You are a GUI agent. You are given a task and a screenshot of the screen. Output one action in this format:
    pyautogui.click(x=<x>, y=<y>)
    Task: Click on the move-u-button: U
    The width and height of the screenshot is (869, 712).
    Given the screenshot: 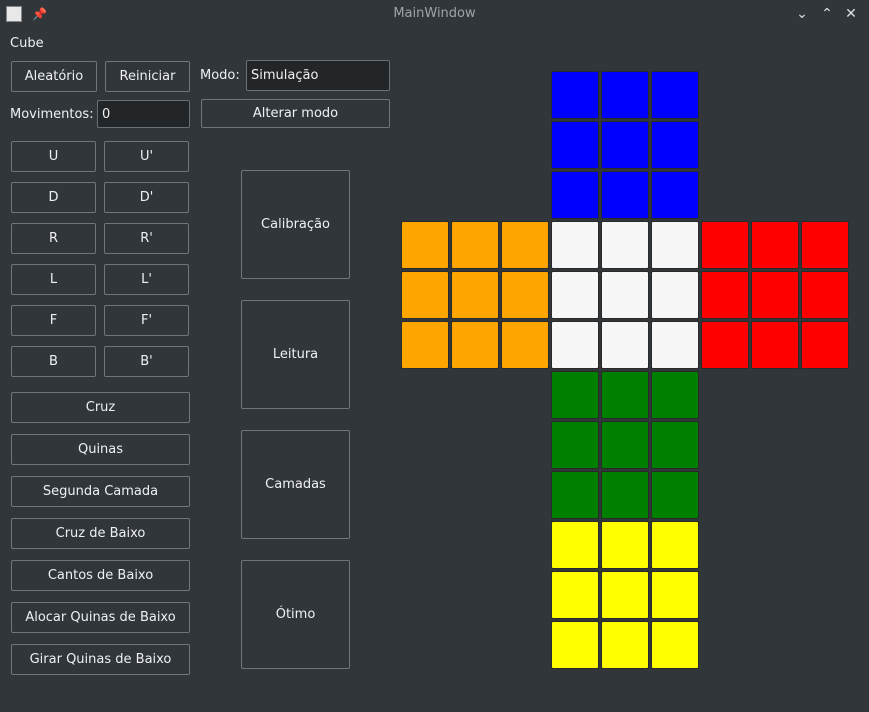 What is the action you would take?
    pyautogui.click(x=53, y=156)
    